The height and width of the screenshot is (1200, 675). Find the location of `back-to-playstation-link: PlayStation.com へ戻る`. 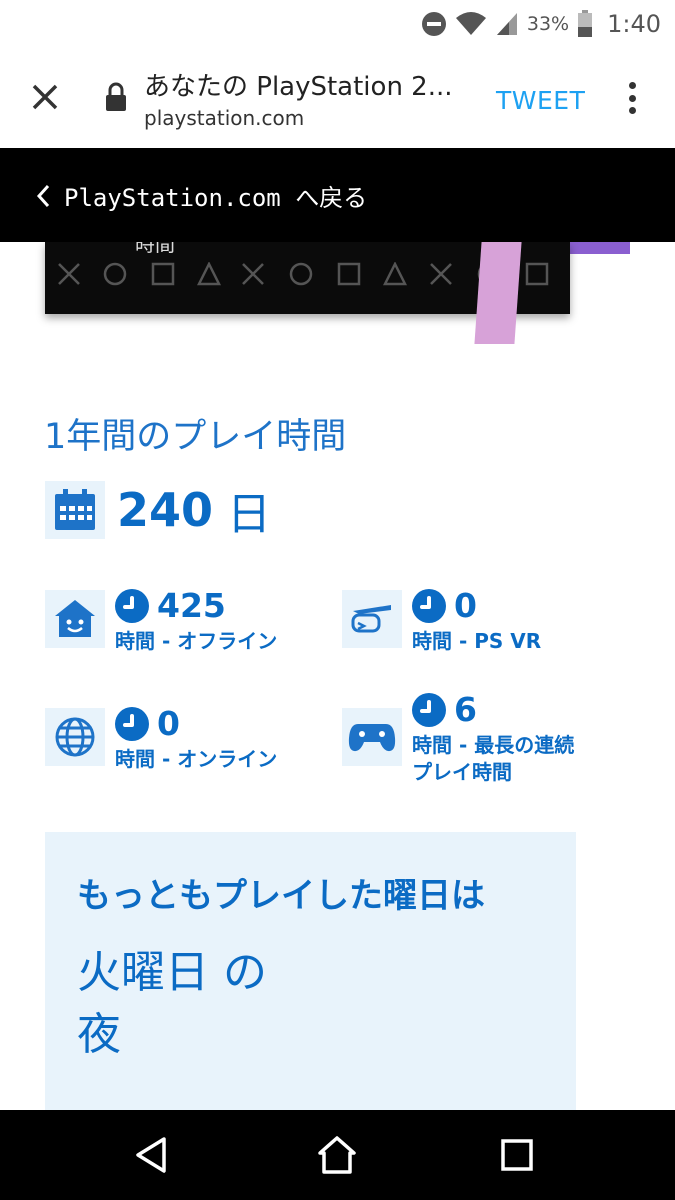

back-to-playstation-link: PlayStation.com へ戻る is located at coordinates (201, 195).